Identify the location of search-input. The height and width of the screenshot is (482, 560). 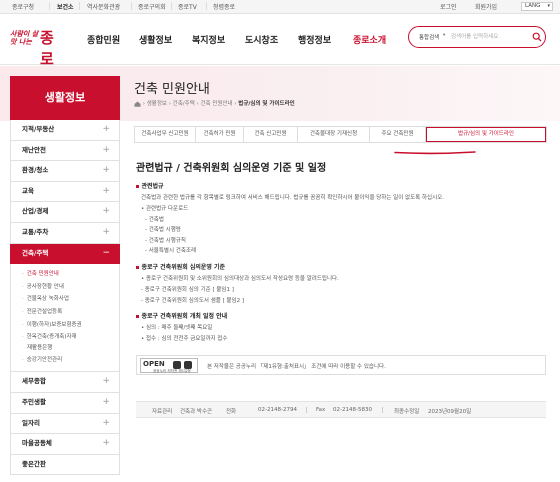
(490, 37).